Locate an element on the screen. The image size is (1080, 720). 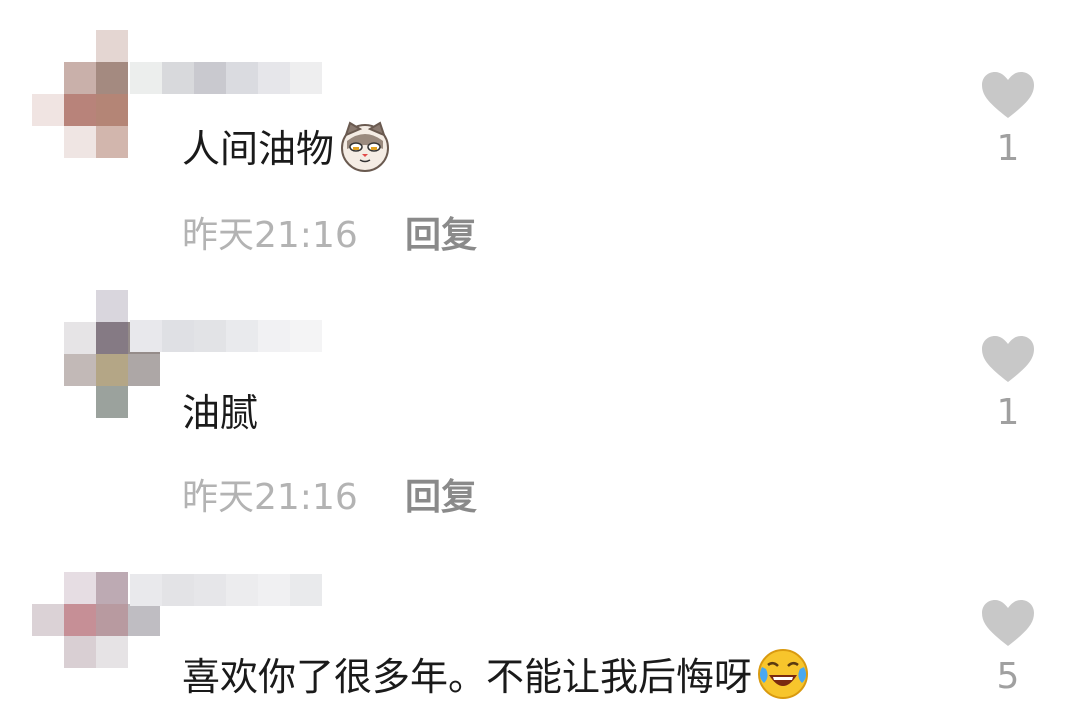
comment-body: 喜欢你了很多年。不能让我后悔呀 is located at coordinates (467, 677).